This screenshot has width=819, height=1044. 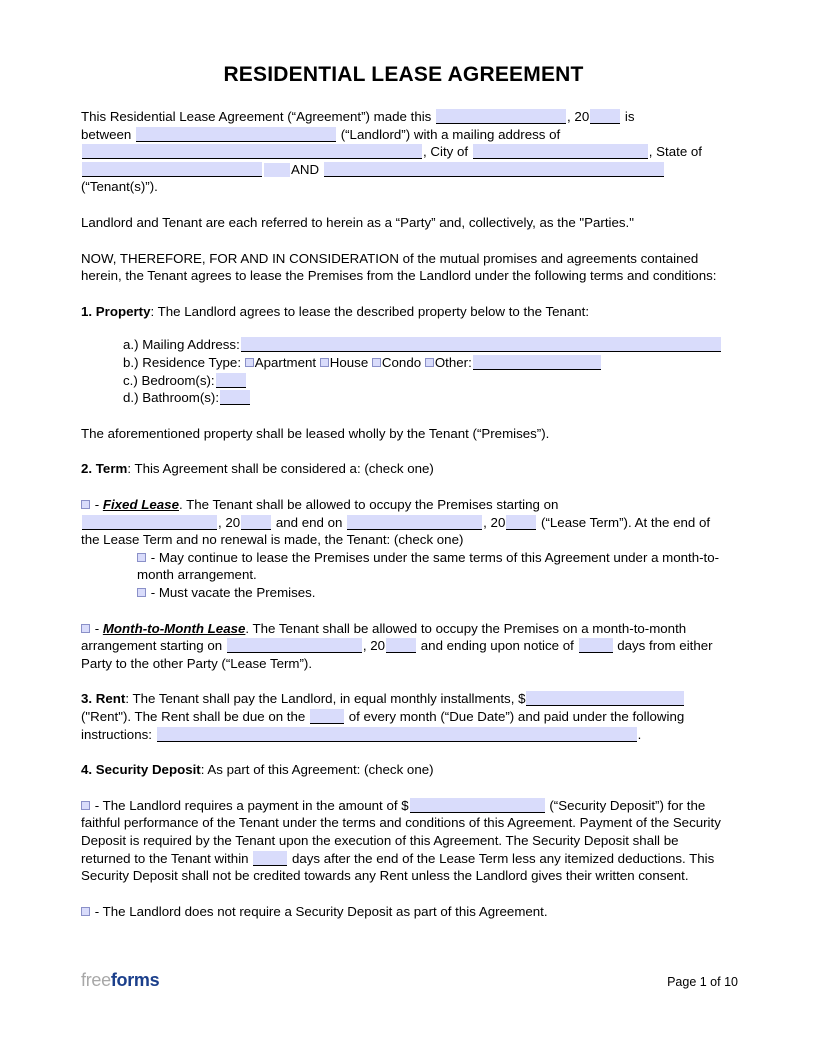 I want to click on section-4-number: 4. Security Deposit, so click(x=141, y=770).